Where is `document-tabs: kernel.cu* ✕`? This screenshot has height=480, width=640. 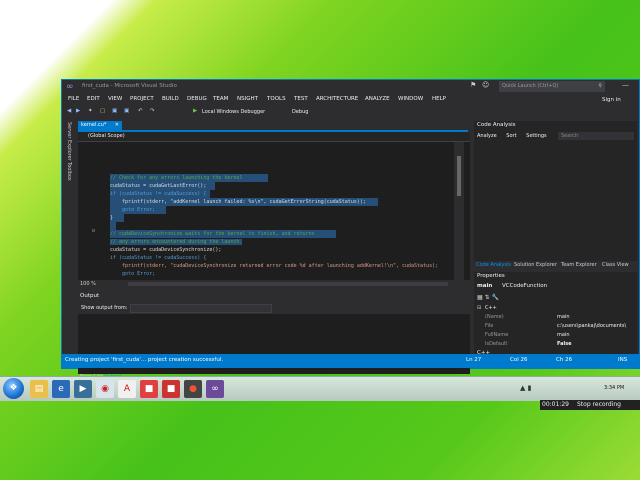
document-tabs: kernel.cu* ✕ is located at coordinates (273, 126).